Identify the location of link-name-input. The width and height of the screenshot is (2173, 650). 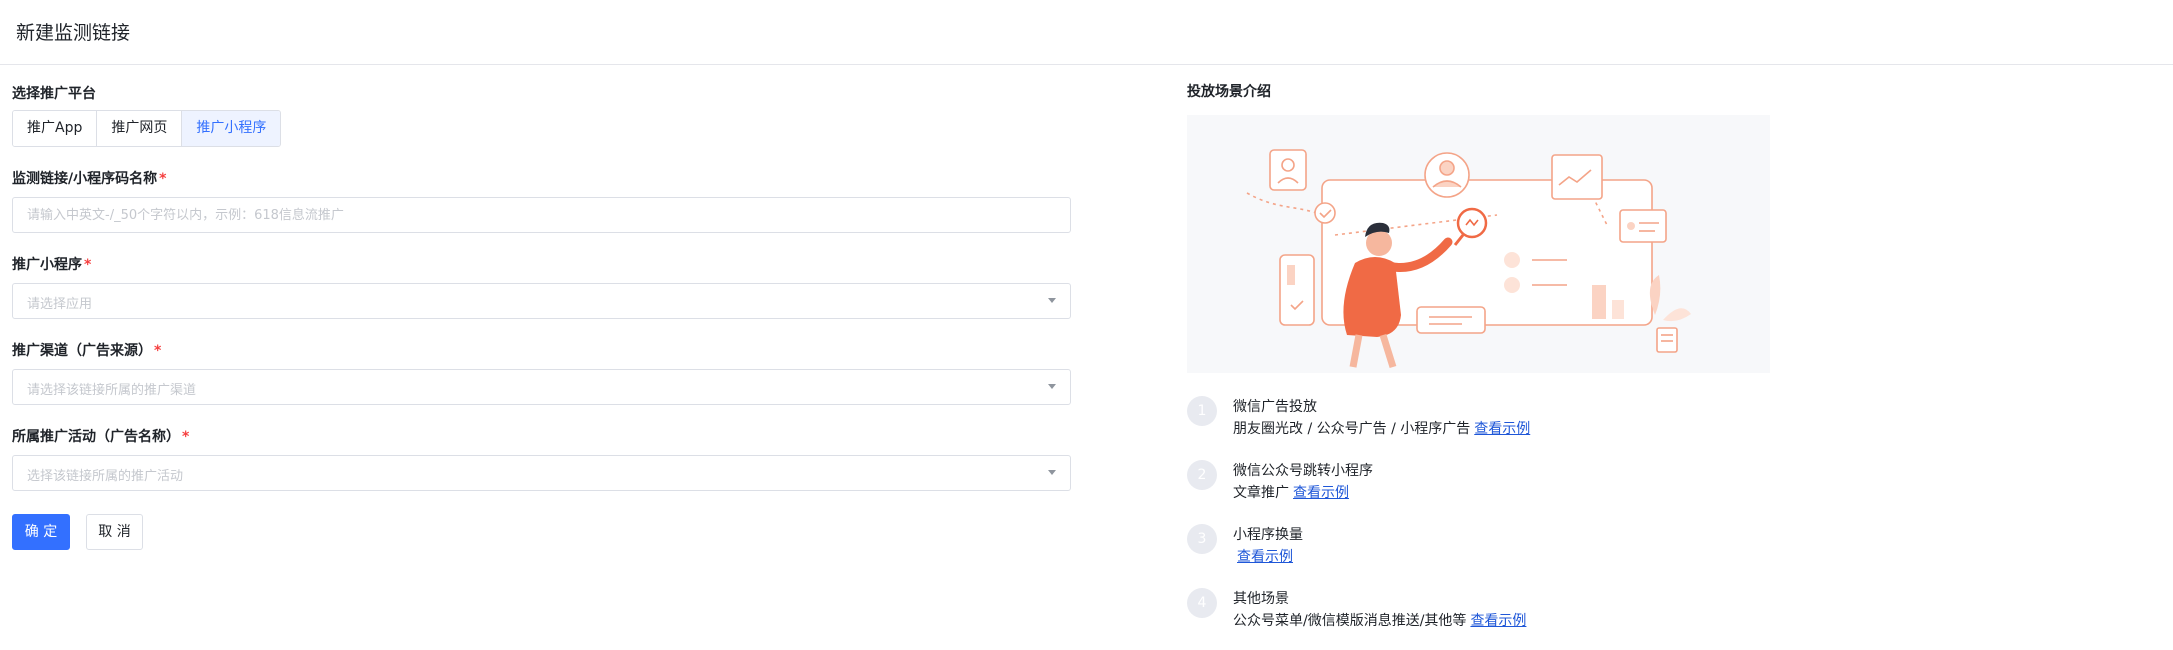
(541, 215).